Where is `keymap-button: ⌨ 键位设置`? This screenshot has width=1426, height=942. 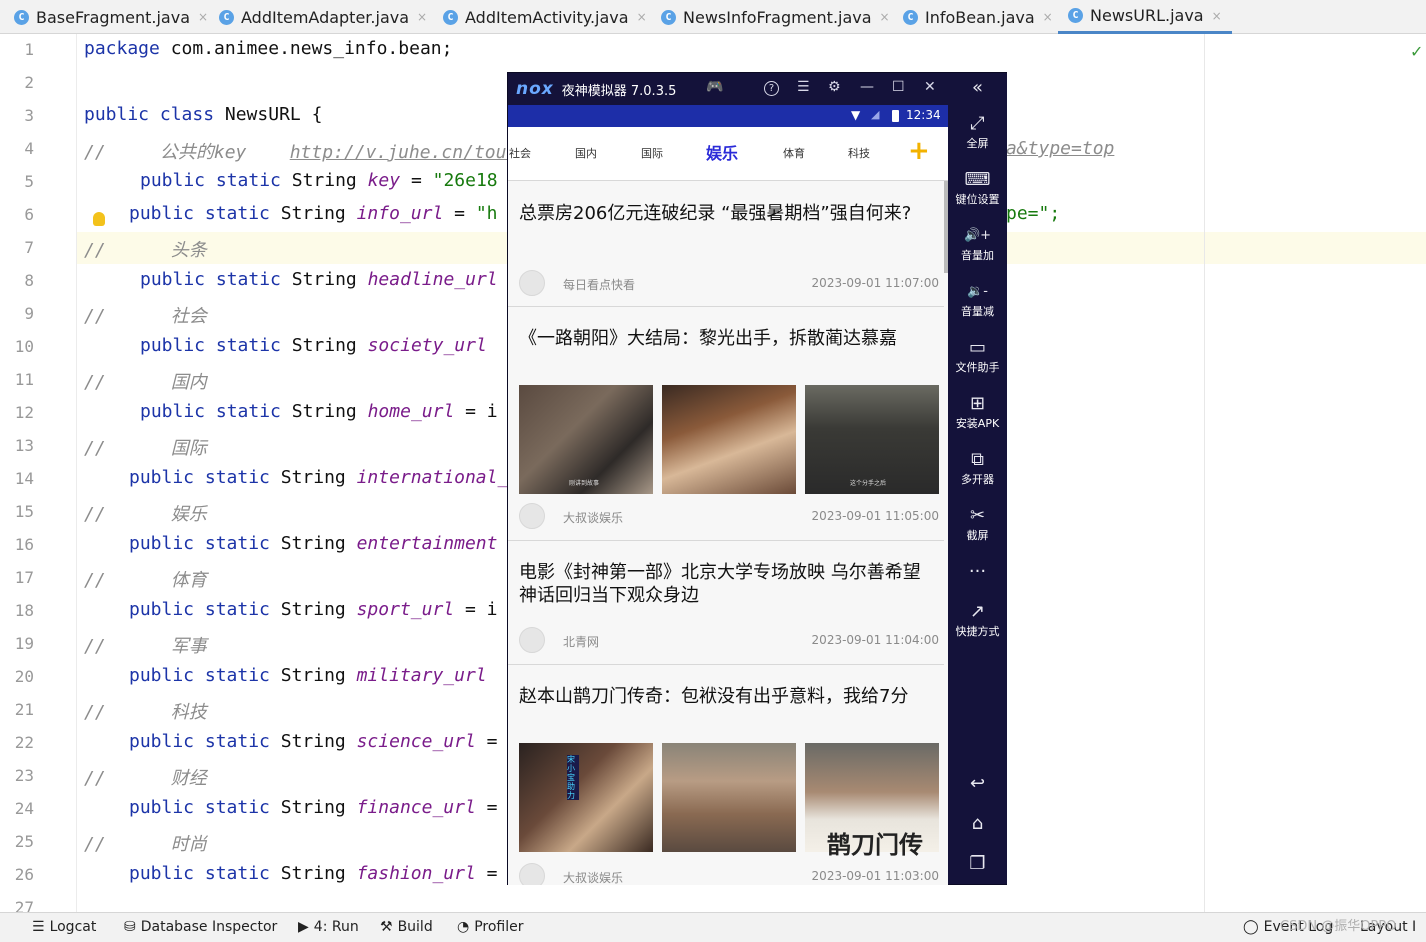
keymap-button: ⌨ 键位设置 is located at coordinates (977, 188).